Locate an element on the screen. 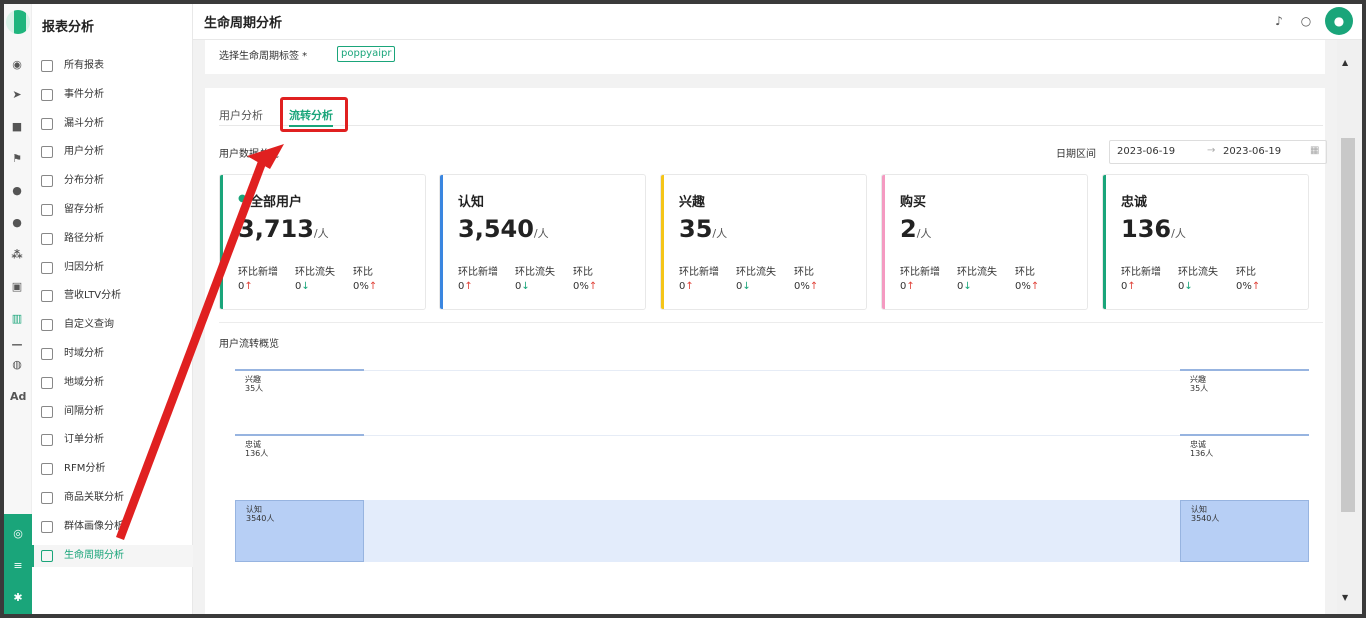 The image size is (1366, 618). user-icon is located at coordinates (47, 152).